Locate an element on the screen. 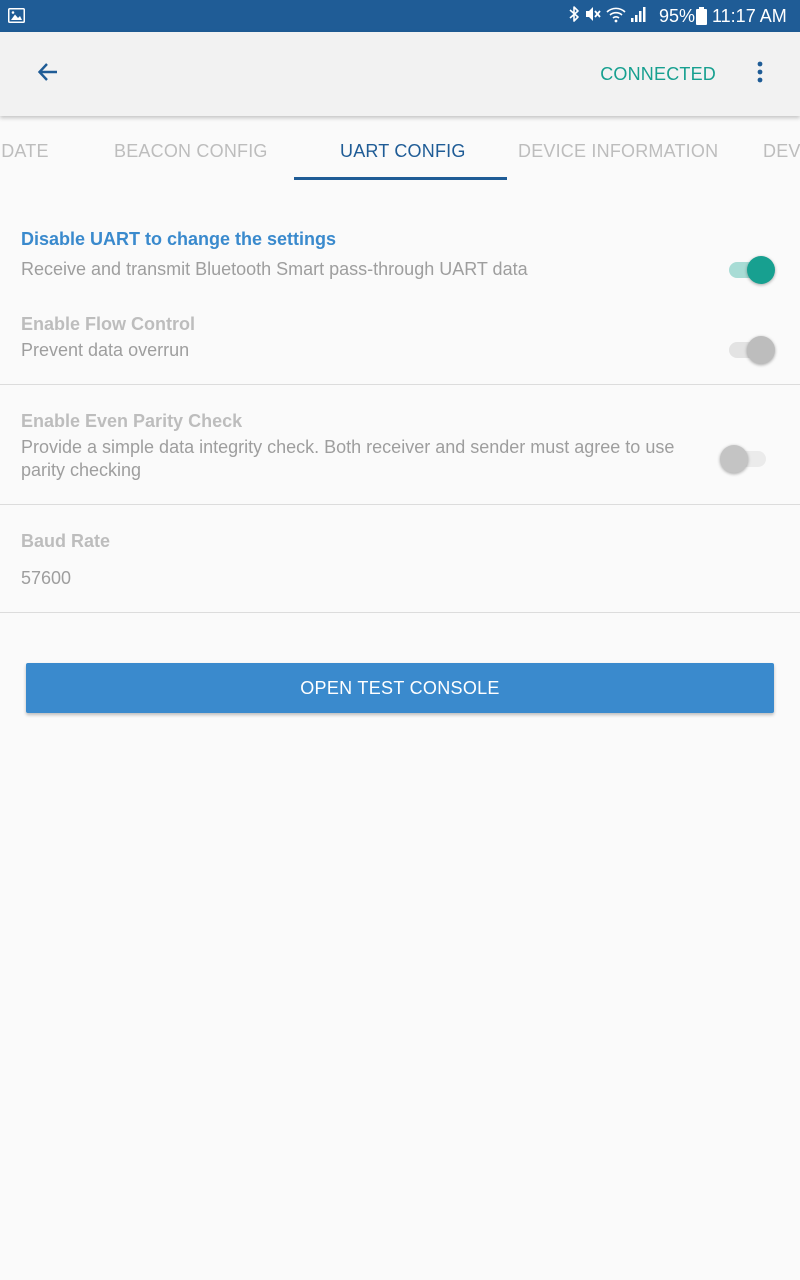 This screenshot has width=800, height=1280. overflow-menu-button is located at coordinates (760, 74).